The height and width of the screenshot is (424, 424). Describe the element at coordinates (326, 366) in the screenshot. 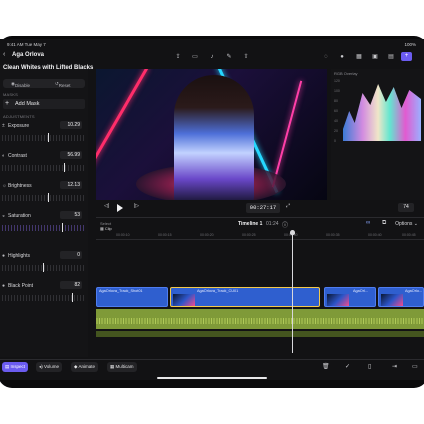

I see `trash-icon: 🗑` at that location.